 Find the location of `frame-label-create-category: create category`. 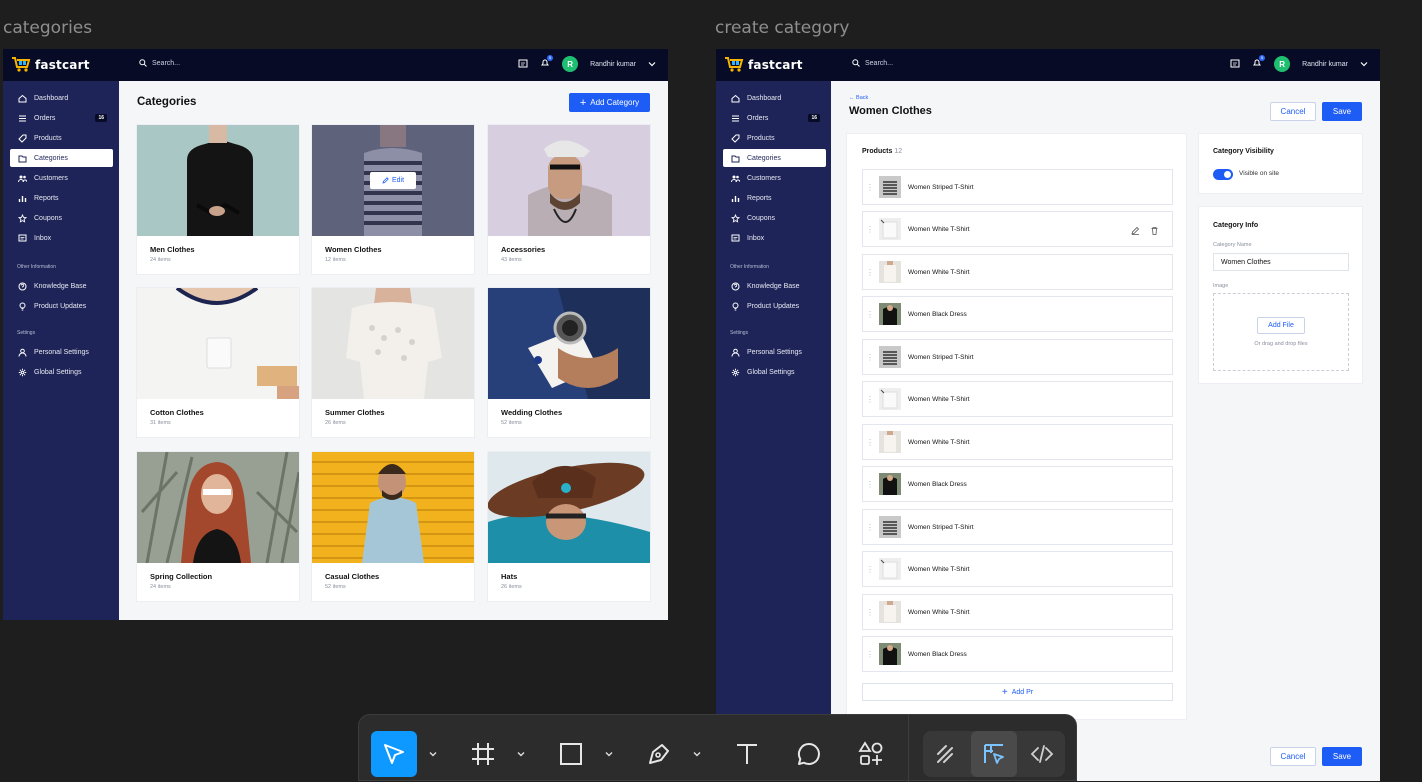

frame-label-create-category: create category is located at coordinates (782, 28).